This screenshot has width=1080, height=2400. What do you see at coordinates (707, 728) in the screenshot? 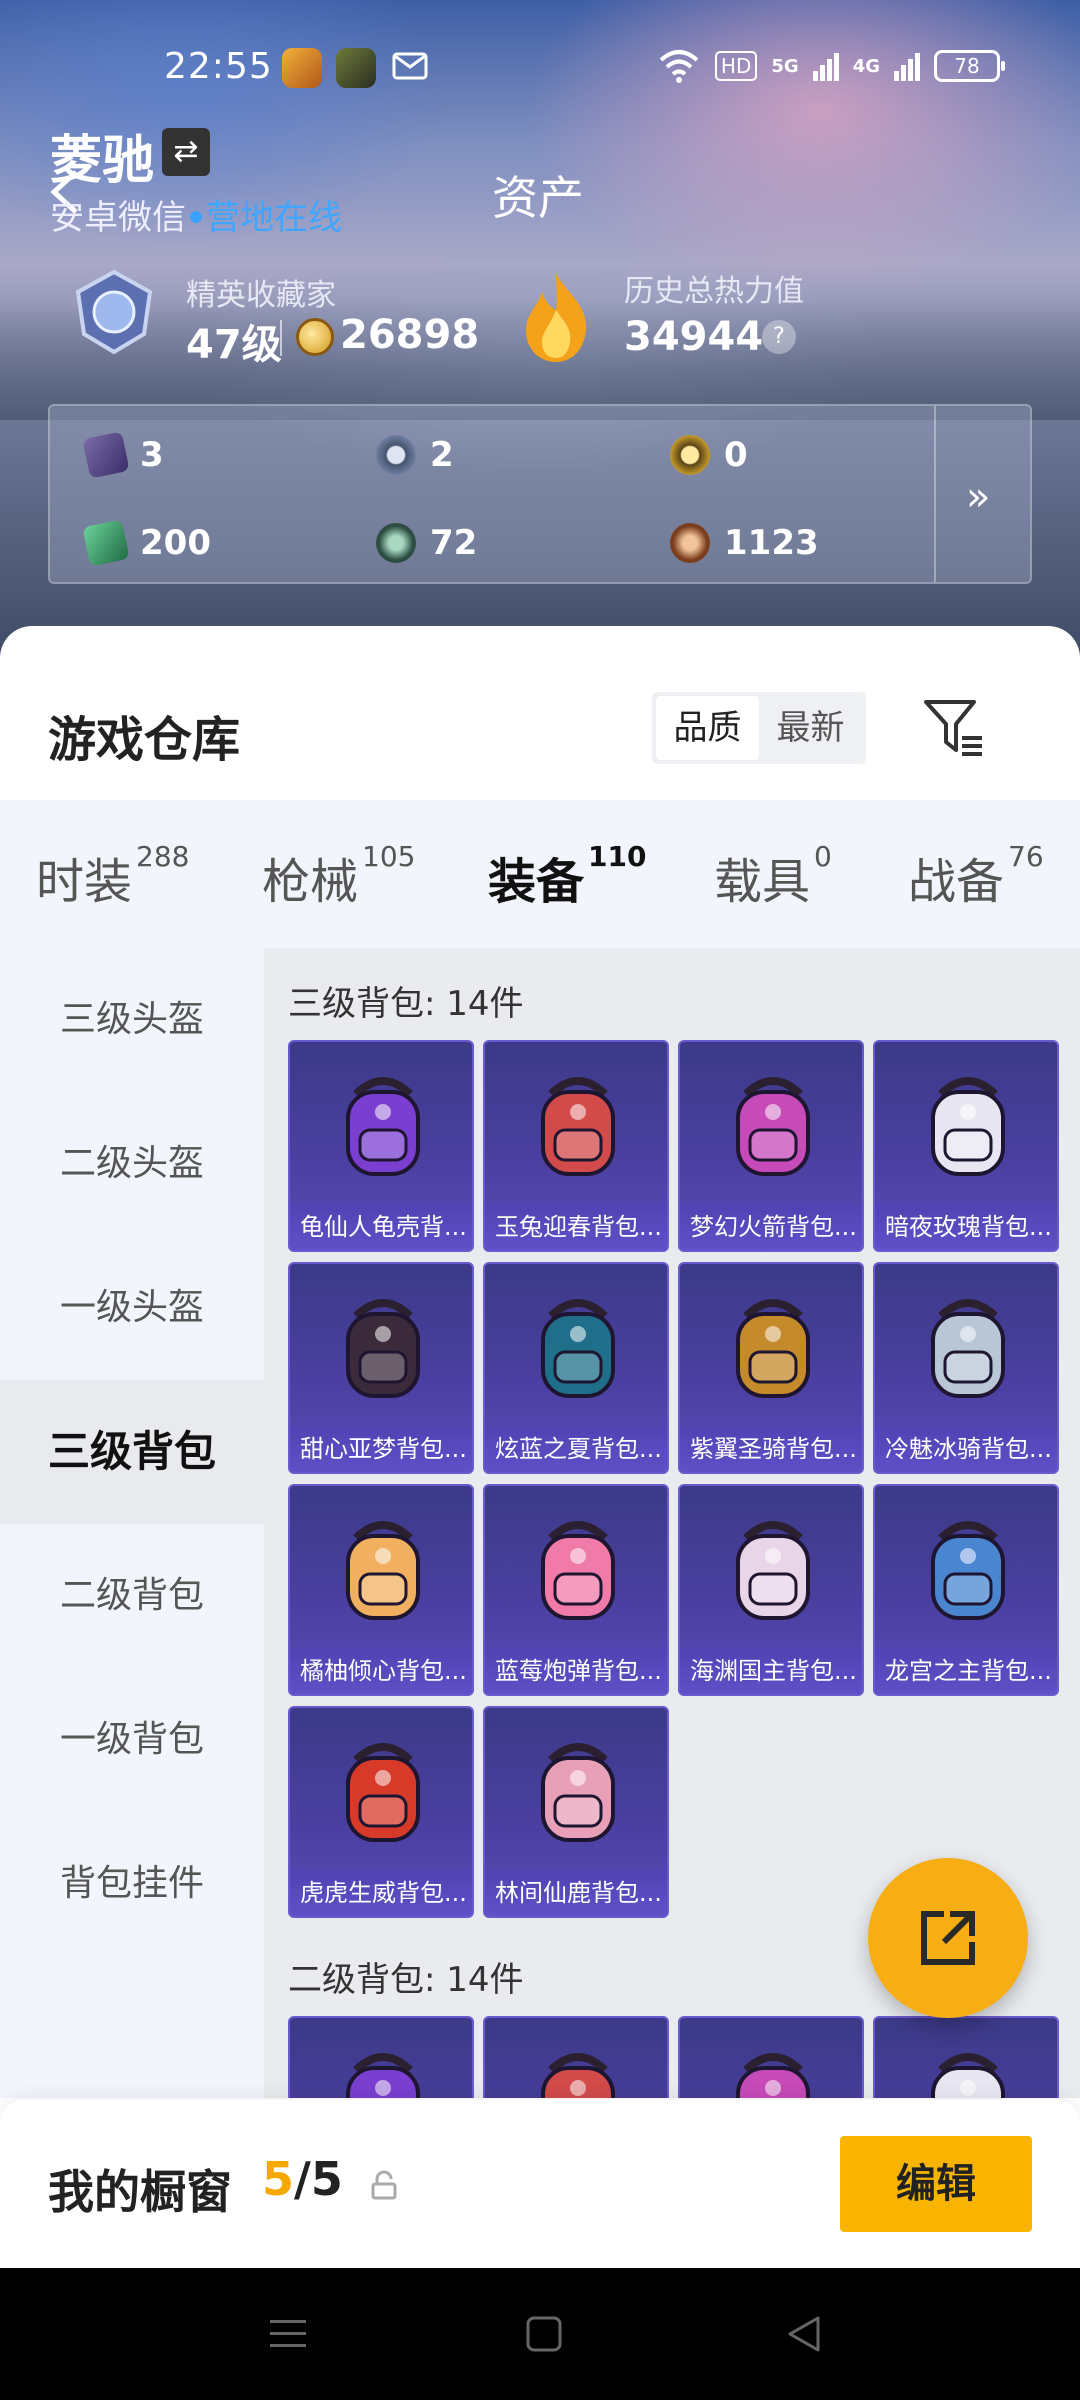
I see `sort-option-quality: 品质` at bounding box center [707, 728].